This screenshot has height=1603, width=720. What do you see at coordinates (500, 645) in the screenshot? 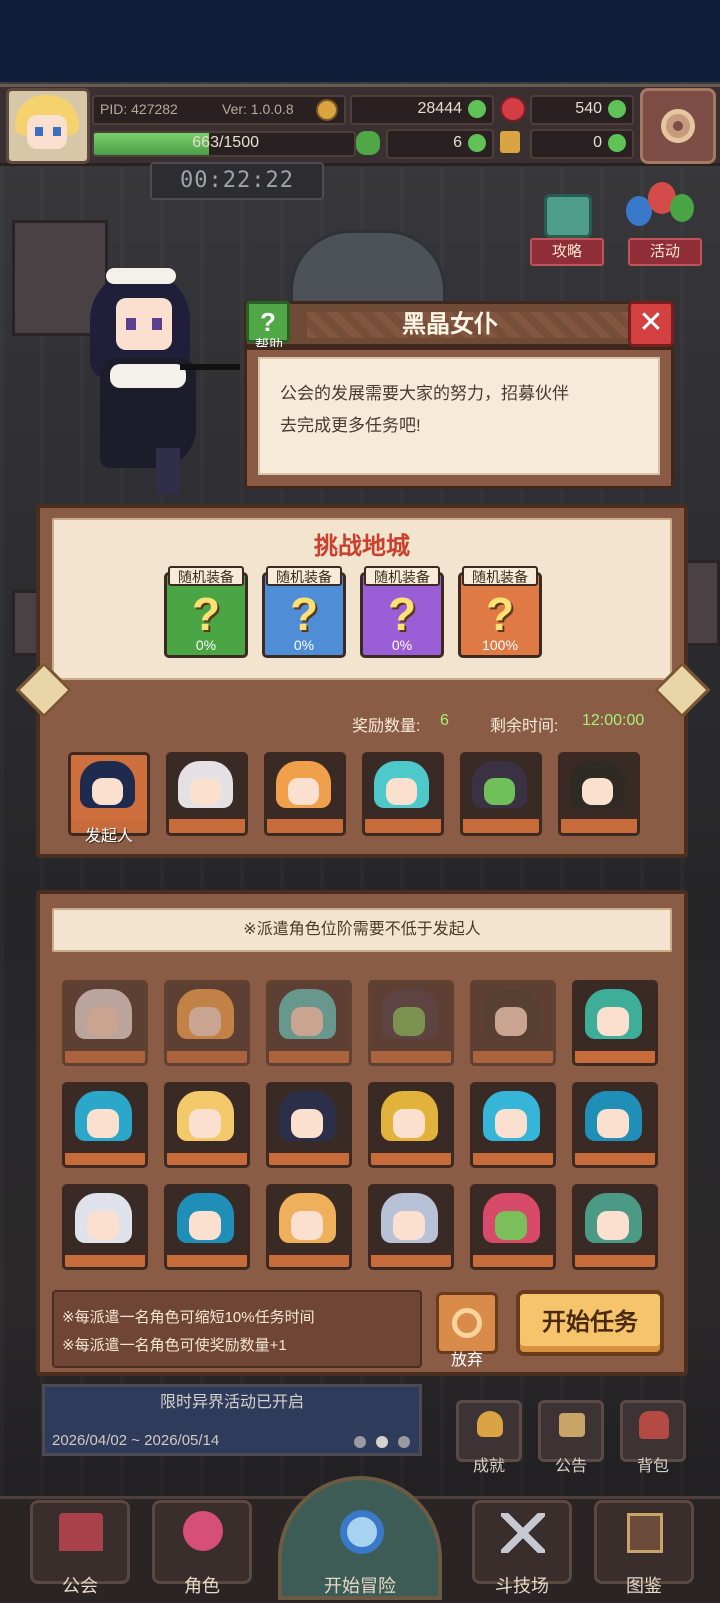
I see `reward-chance: 100%` at bounding box center [500, 645].